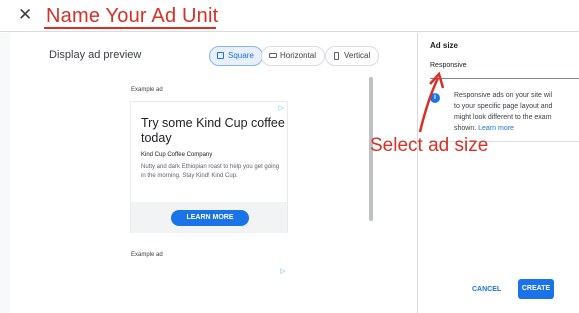  What do you see at coordinates (289, 16) in the screenshot?
I see `top-bar: ✕ Name Your Ad Unit` at bounding box center [289, 16].